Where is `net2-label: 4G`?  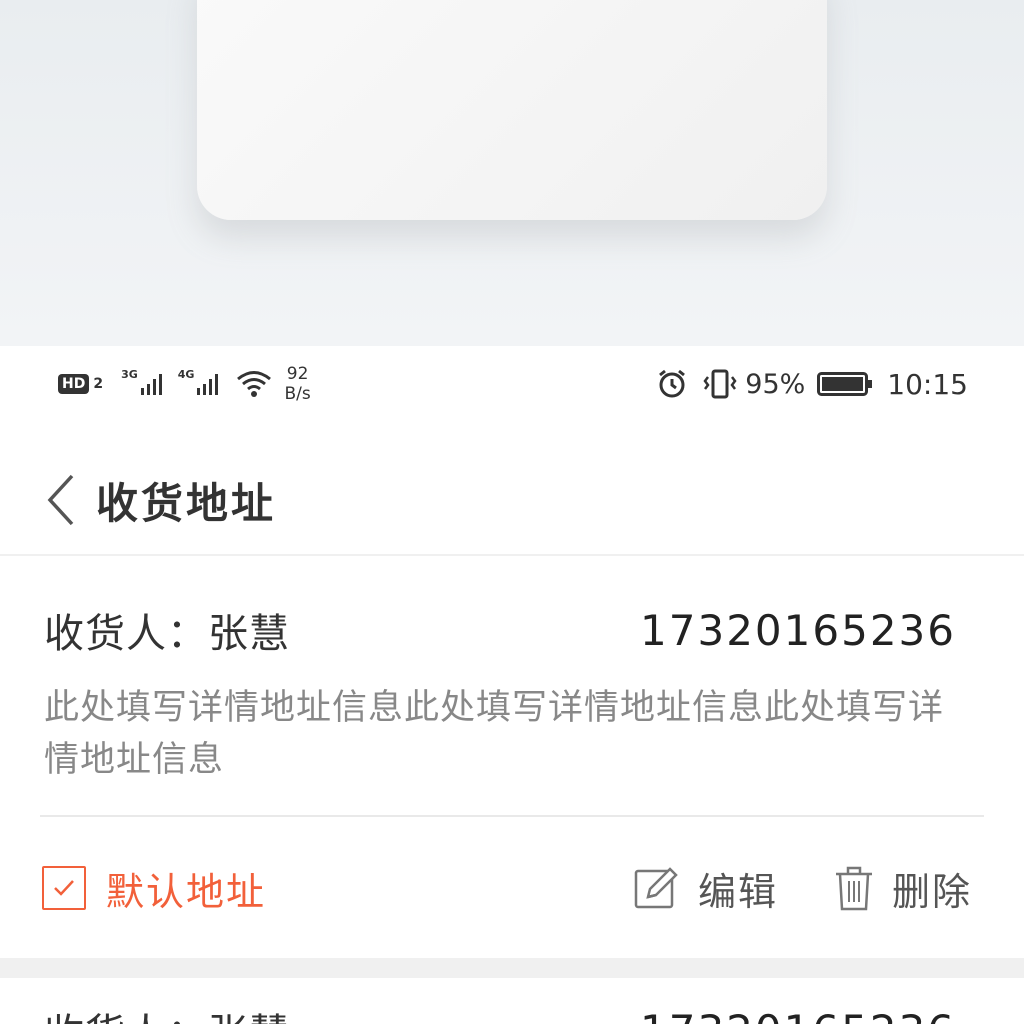
net2-label: 4G is located at coordinates (186, 374).